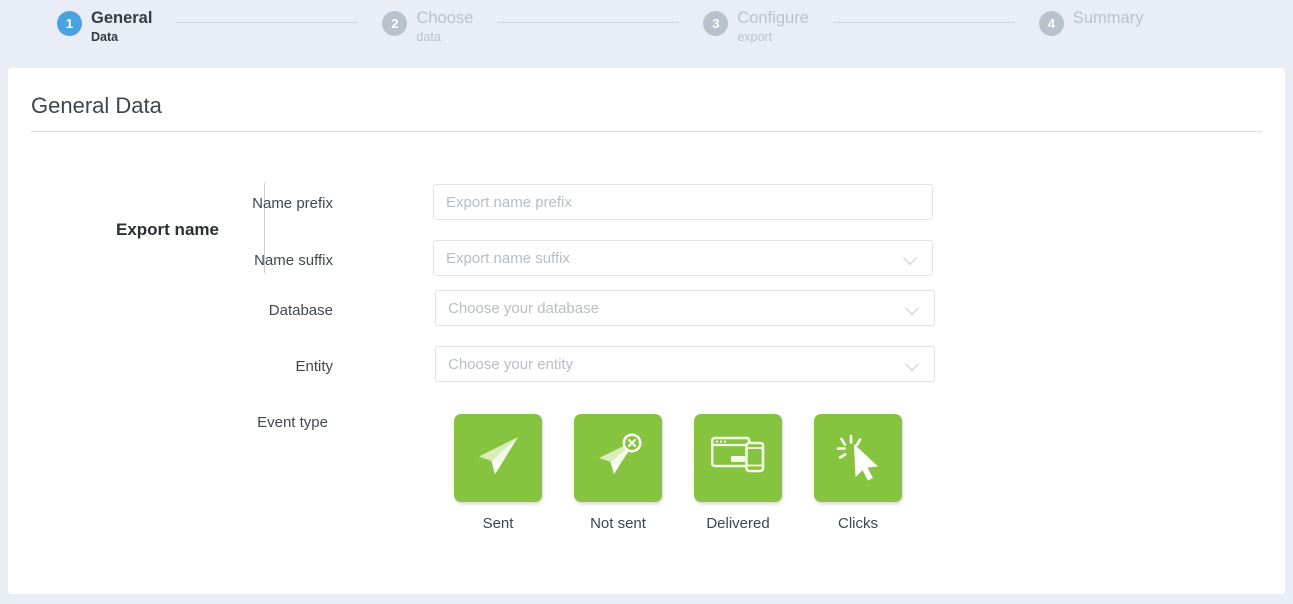 This screenshot has width=1293, height=604. What do you see at coordinates (685, 308) in the screenshot?
I see `database-select: Choose your database` at bounding box center [685, 308].